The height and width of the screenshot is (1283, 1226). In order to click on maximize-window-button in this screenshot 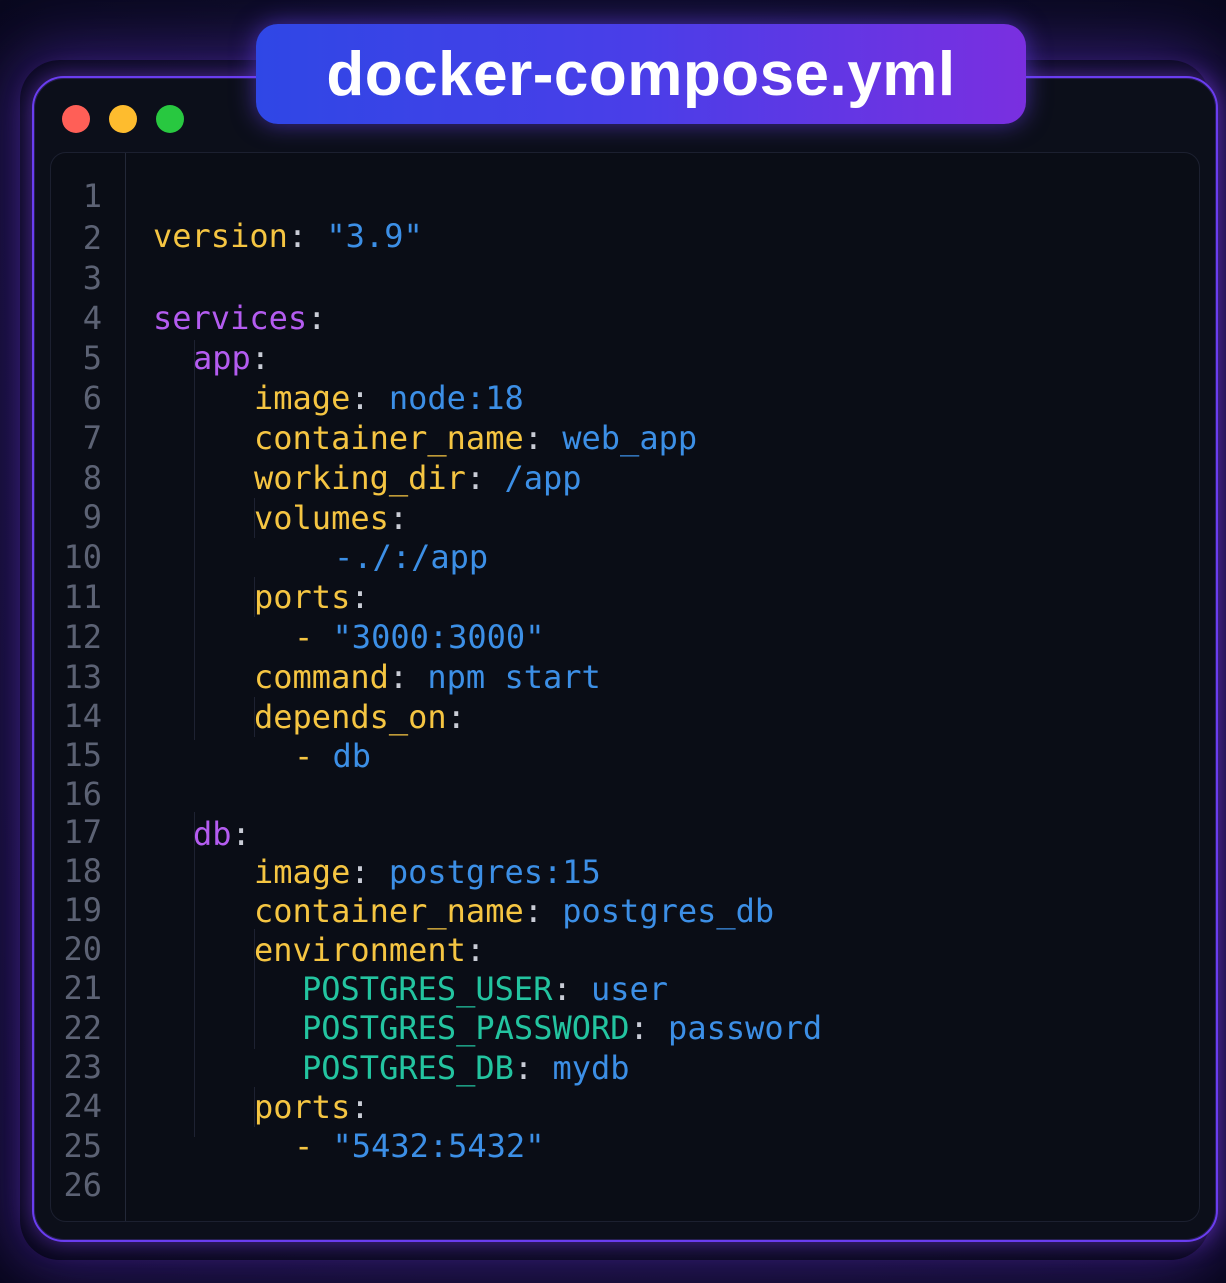, I will do `click(170, 119)`.